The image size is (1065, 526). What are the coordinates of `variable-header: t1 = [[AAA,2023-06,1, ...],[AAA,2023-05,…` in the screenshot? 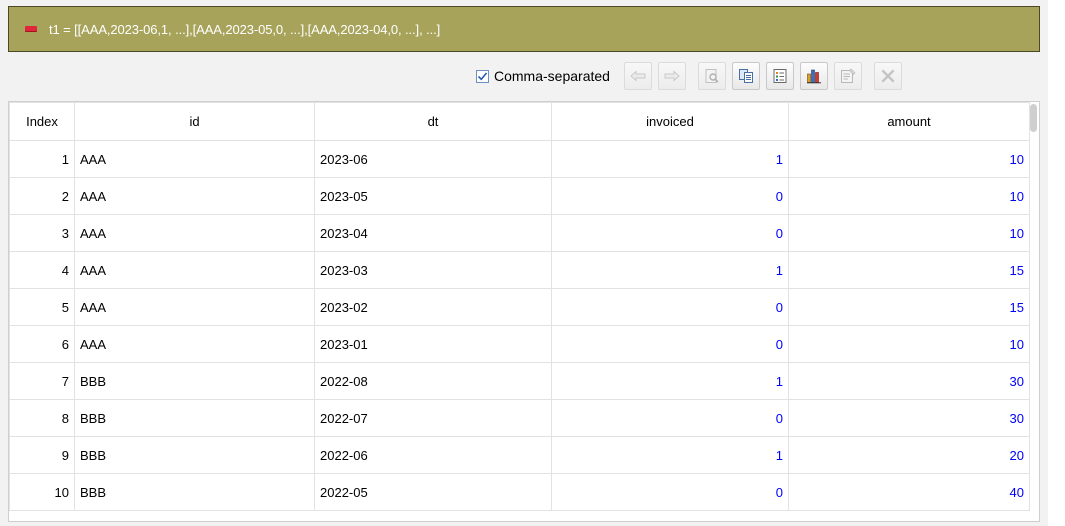 It's located at (524, 29).